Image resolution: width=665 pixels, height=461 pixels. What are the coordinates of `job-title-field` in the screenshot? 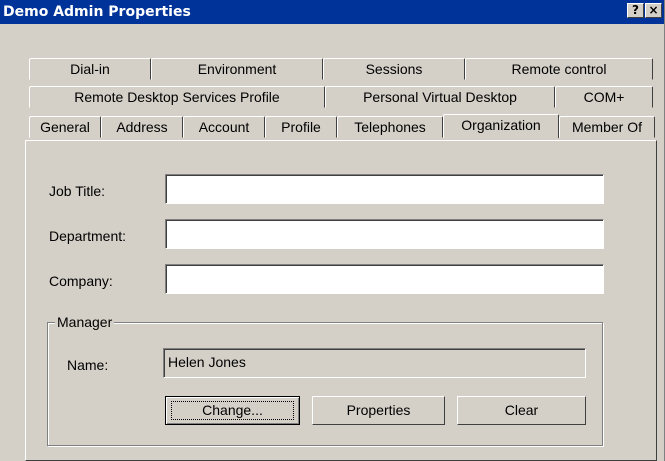 It's located at (384, 189).